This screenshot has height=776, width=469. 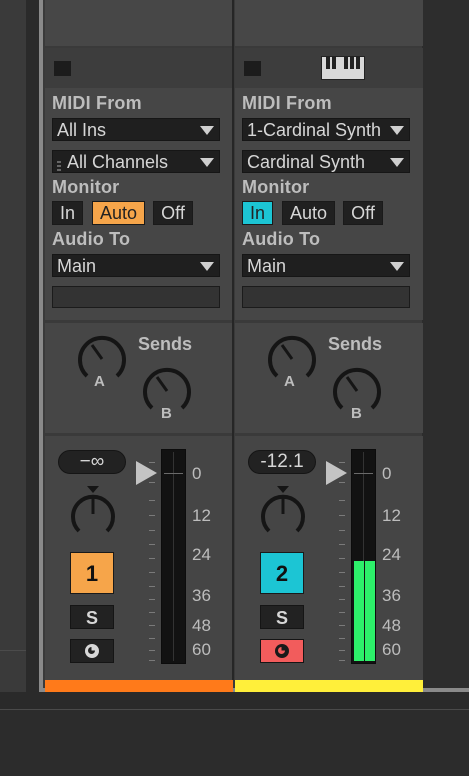 I want to click on midi-from-dropdown: All Ins, so click(x=136, y=129).